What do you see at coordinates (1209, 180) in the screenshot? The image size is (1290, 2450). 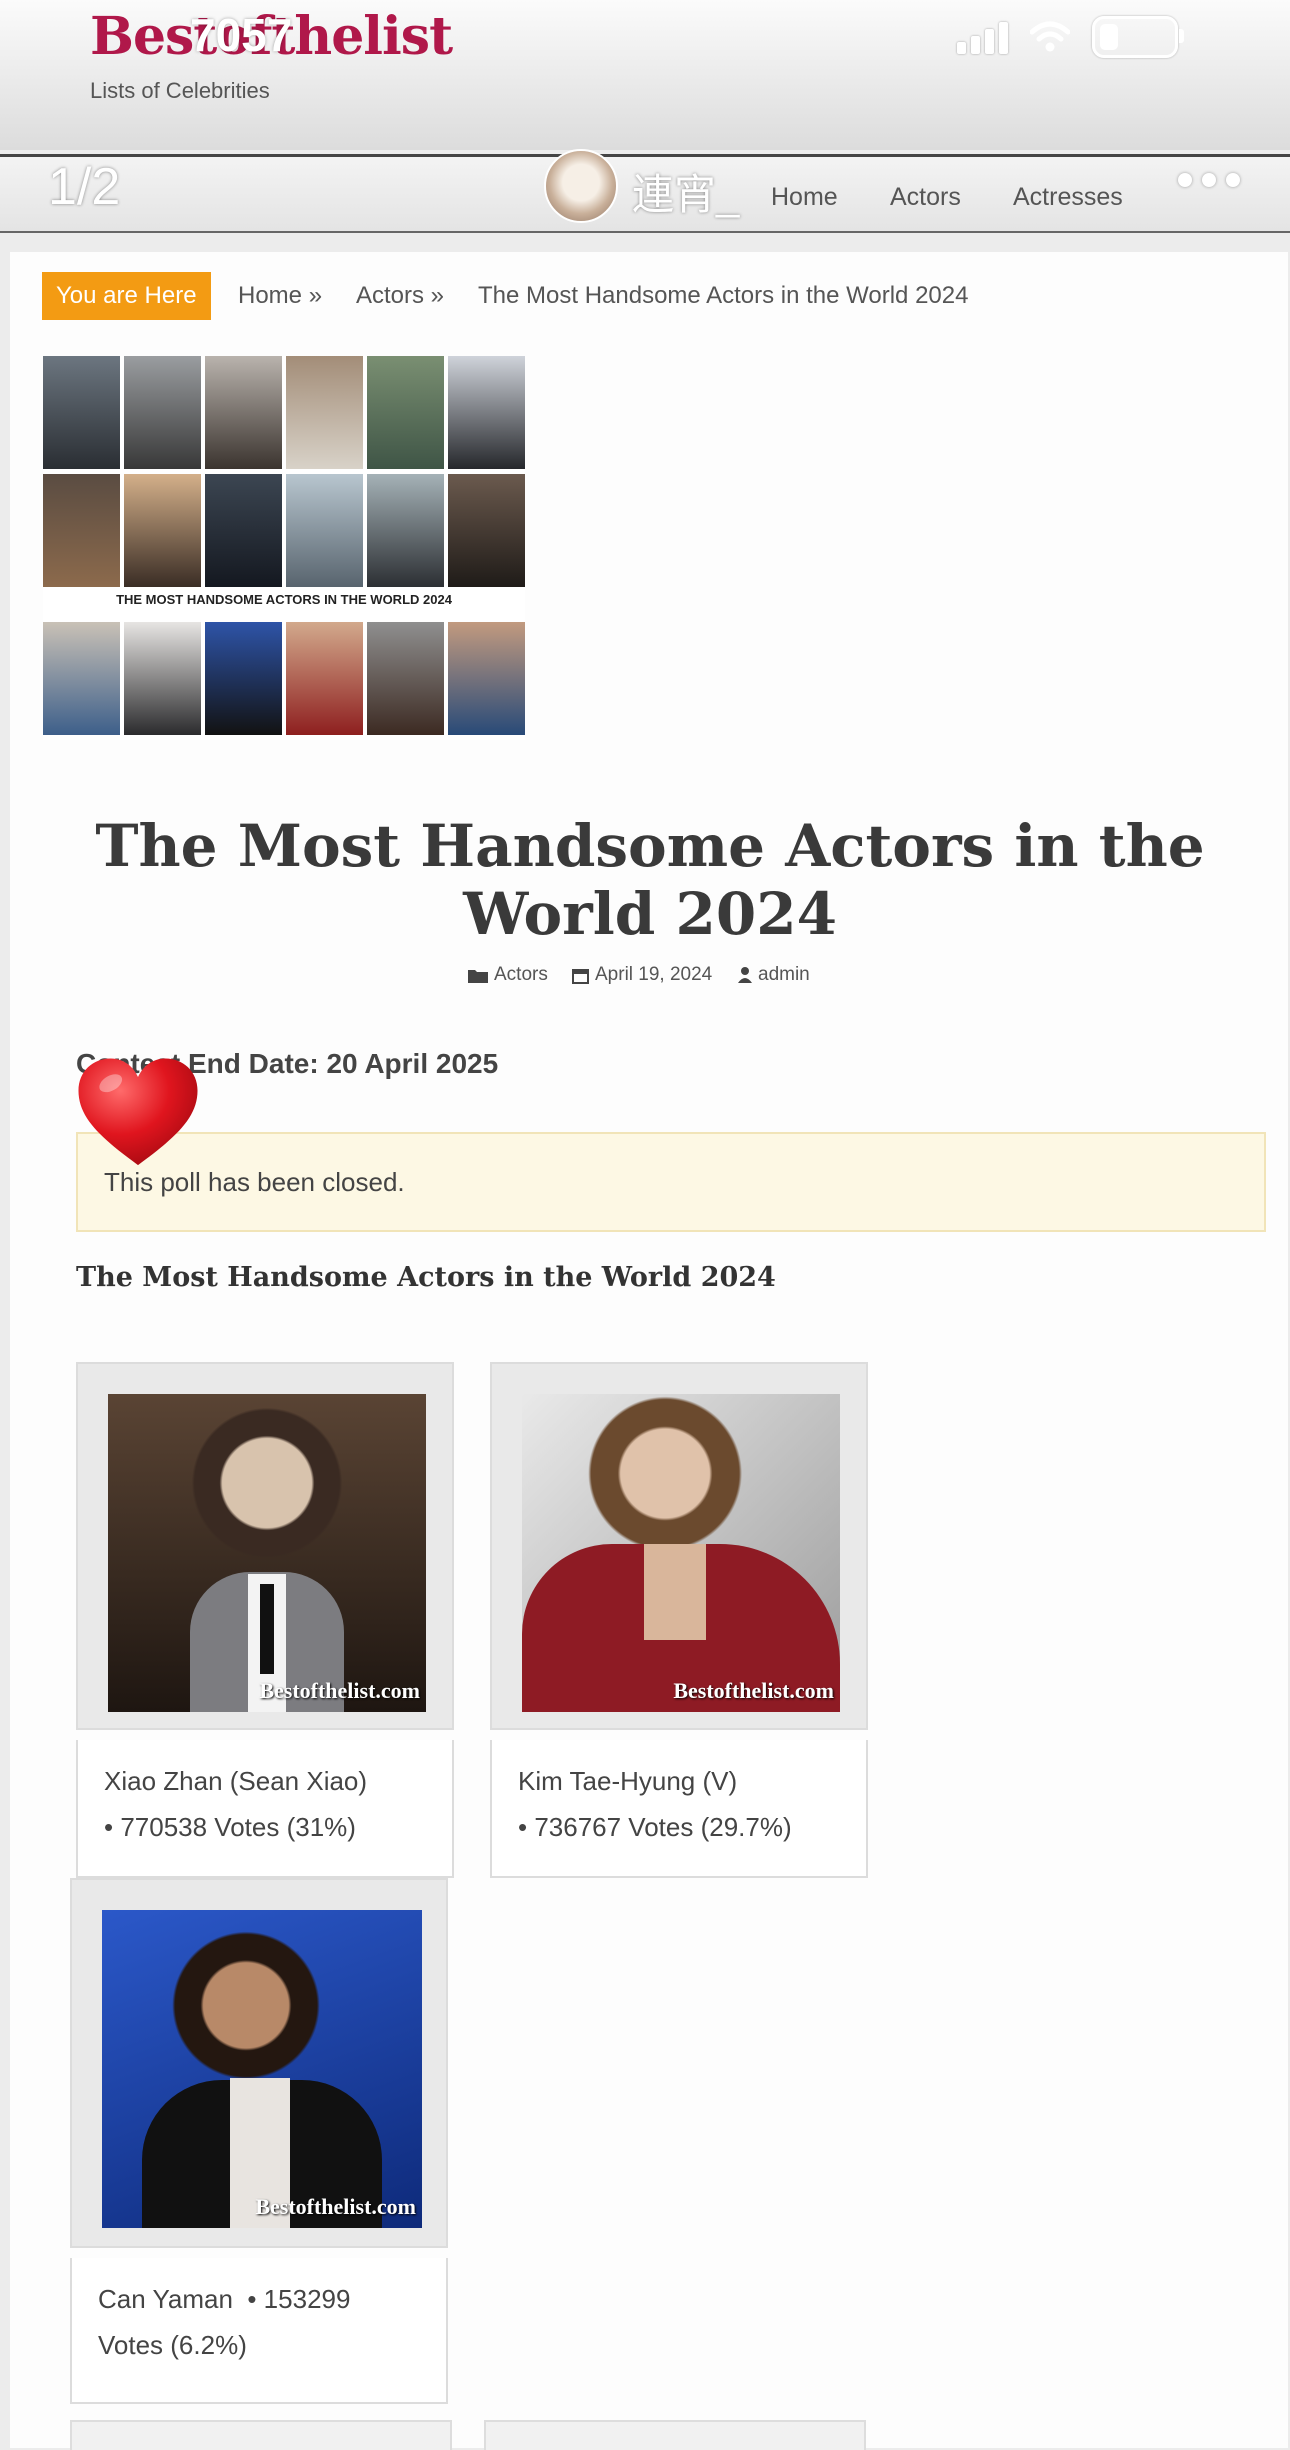 I see `more-icon` at bounding box center [1209, 180].